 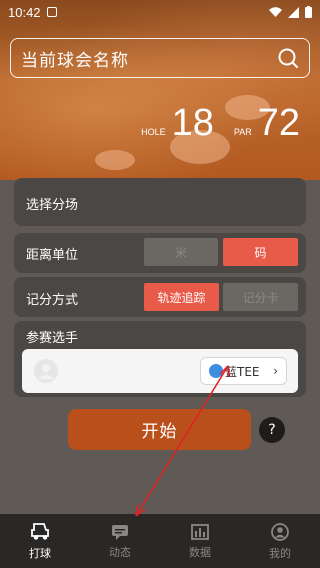 I want to click on tab-stats: 数据, so click(x=200, y=541).